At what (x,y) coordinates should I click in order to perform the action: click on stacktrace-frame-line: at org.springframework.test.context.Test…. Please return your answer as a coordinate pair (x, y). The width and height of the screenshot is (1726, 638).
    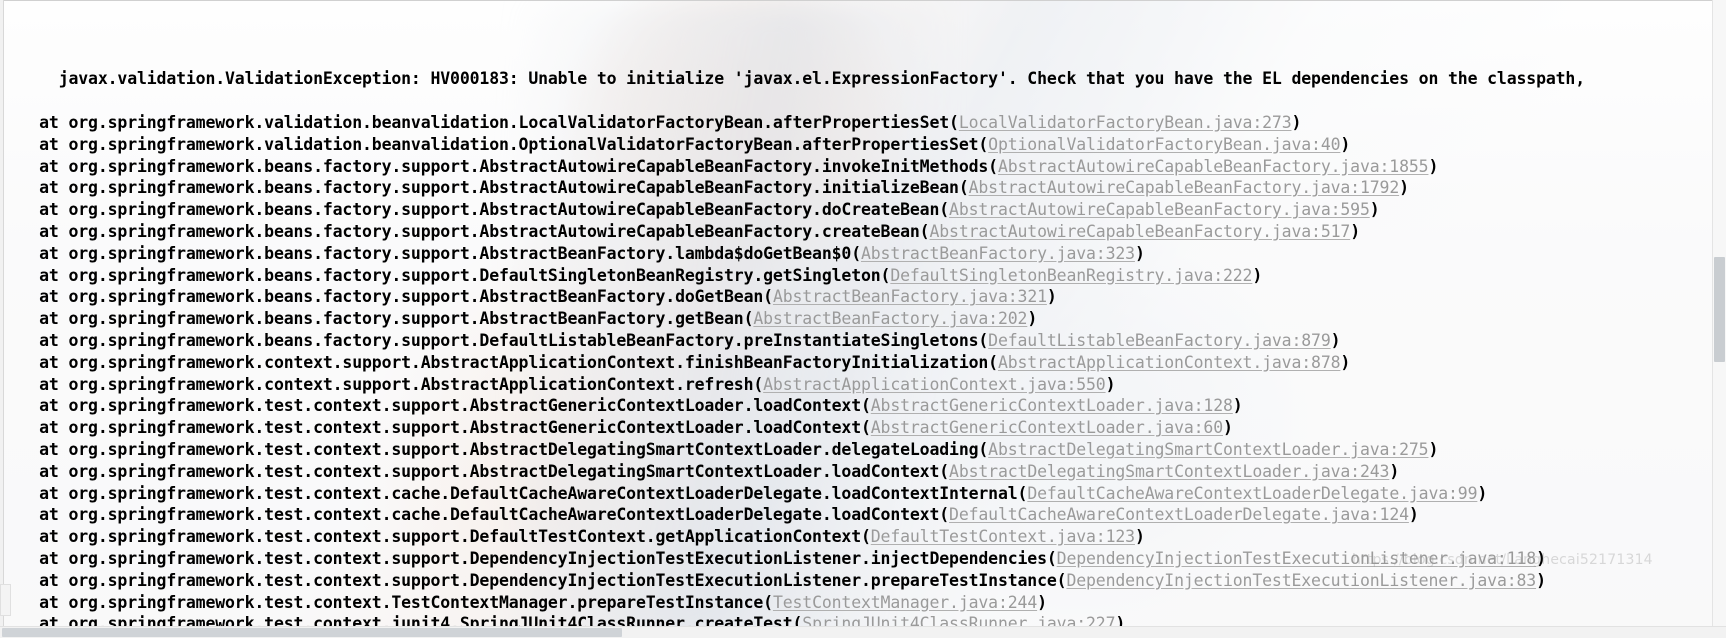
    Looking at the image, I should click on (863, 603).